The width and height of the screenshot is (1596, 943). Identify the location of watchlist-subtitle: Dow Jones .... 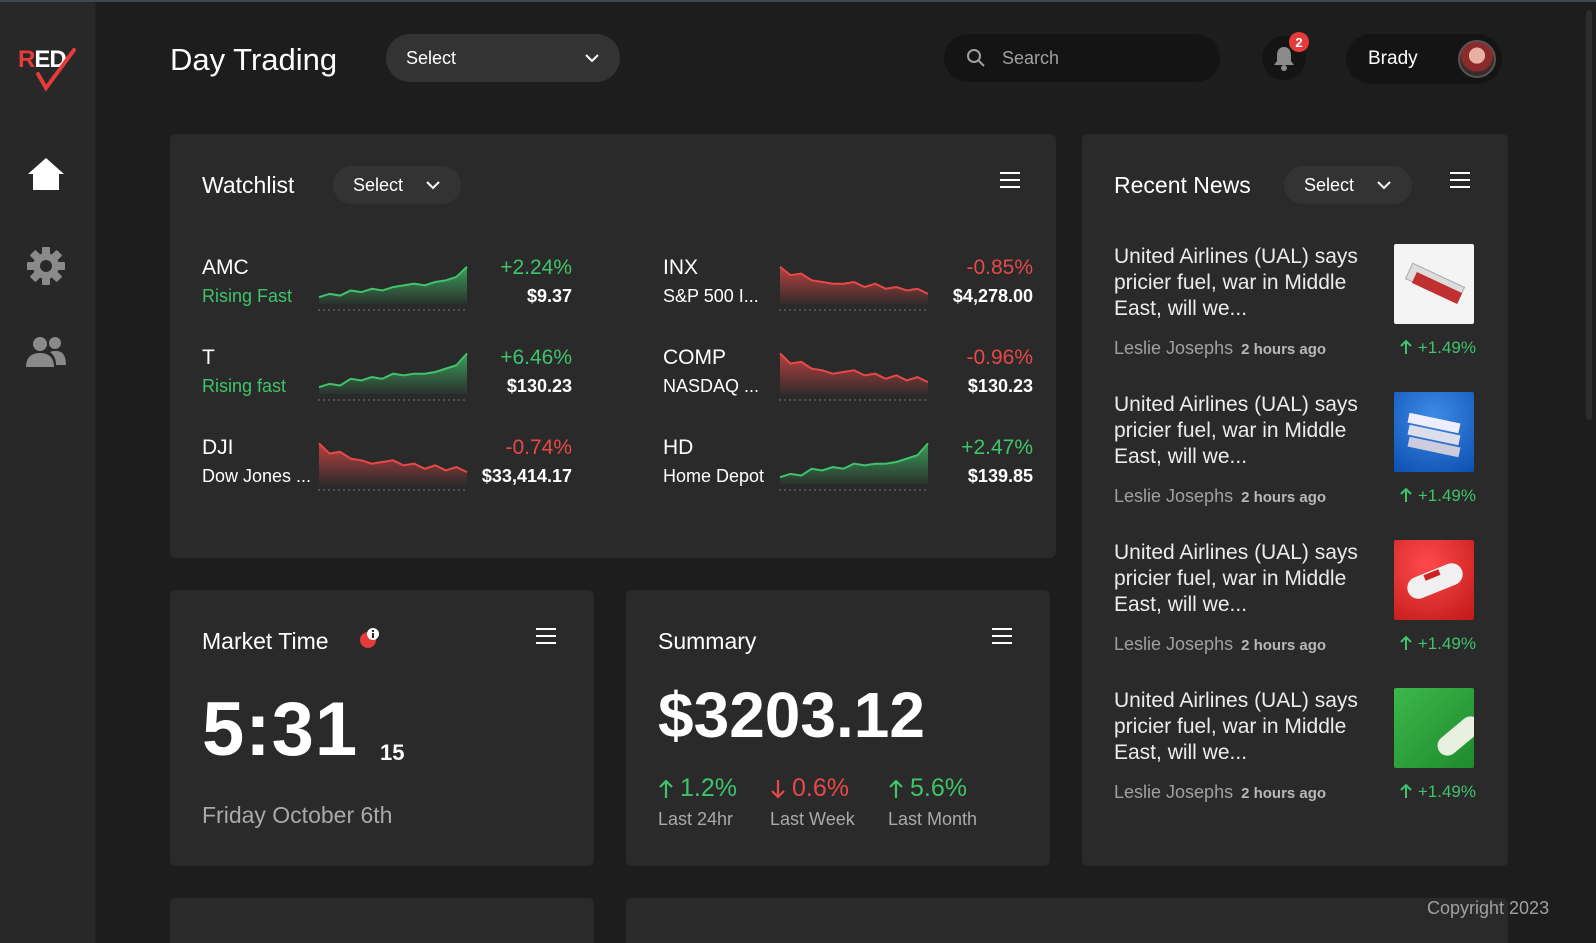
(257, 476).